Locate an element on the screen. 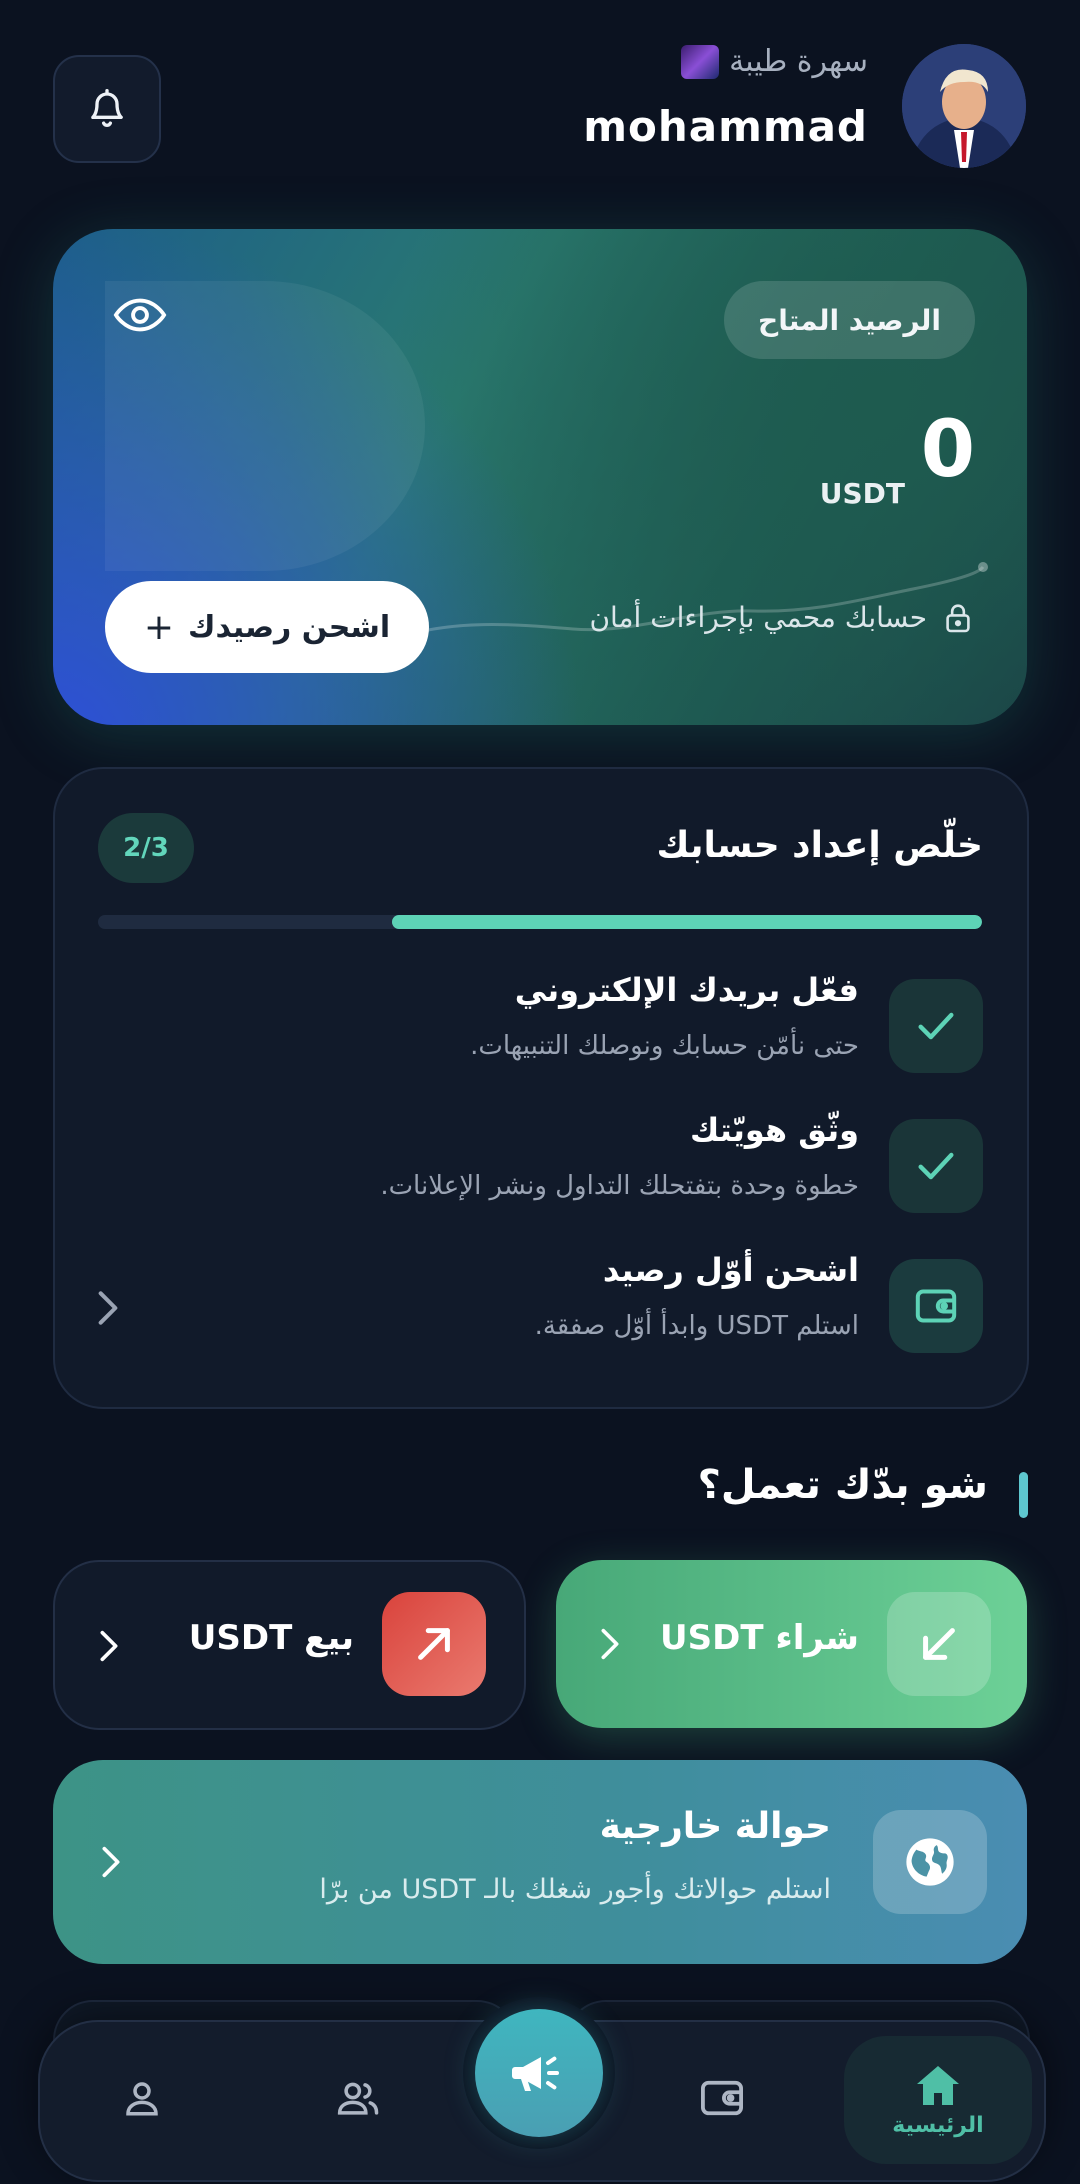 The height and width of the screenshot is (2184, 1080). bell-icon is located at coordinates (107, 107).